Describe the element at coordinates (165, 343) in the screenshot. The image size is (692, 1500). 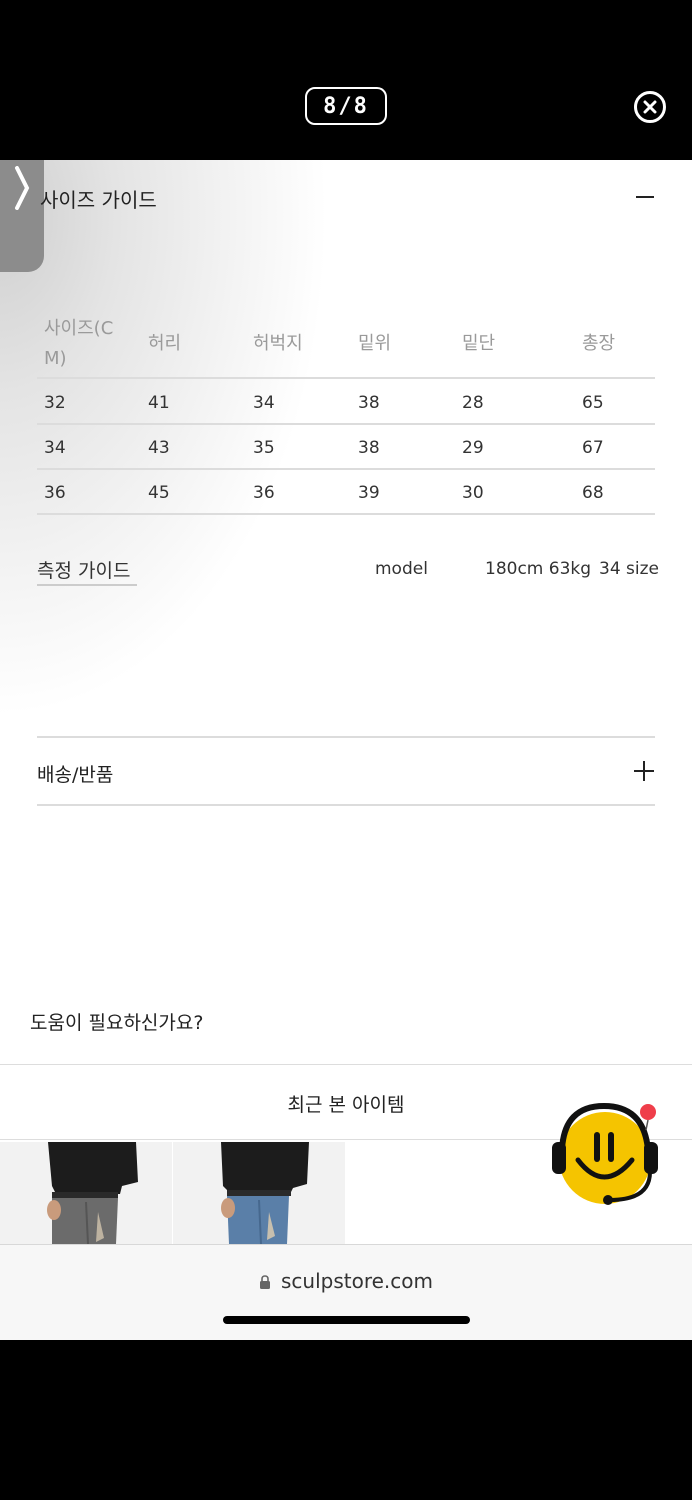
I see `waist-header: 허리` at that location.